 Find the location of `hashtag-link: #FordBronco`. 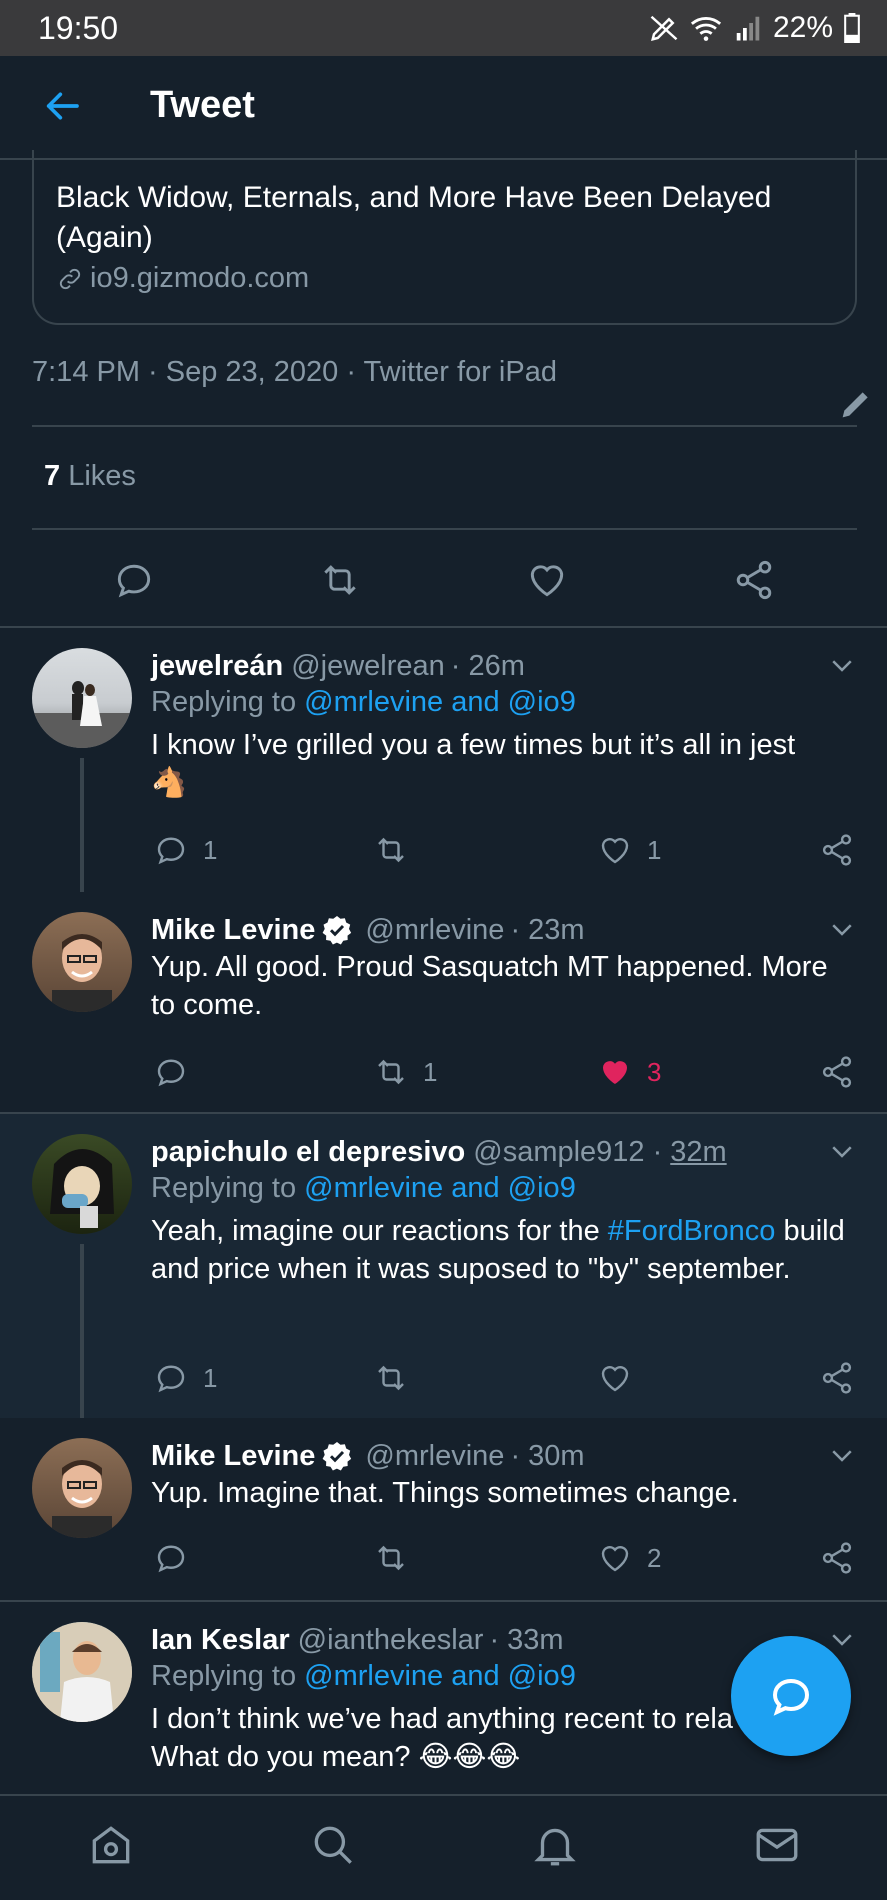

hashtag-link: #FordBronco is located at coordinates (692, 1231).